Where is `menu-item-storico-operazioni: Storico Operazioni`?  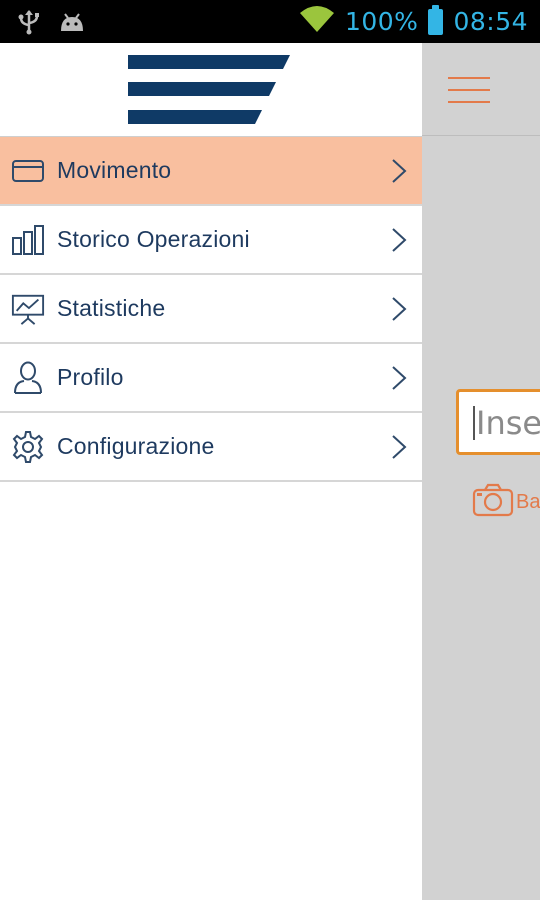 menu-item-storico-operazioni: Storico Operazioni is located at coordinates (211, 240).